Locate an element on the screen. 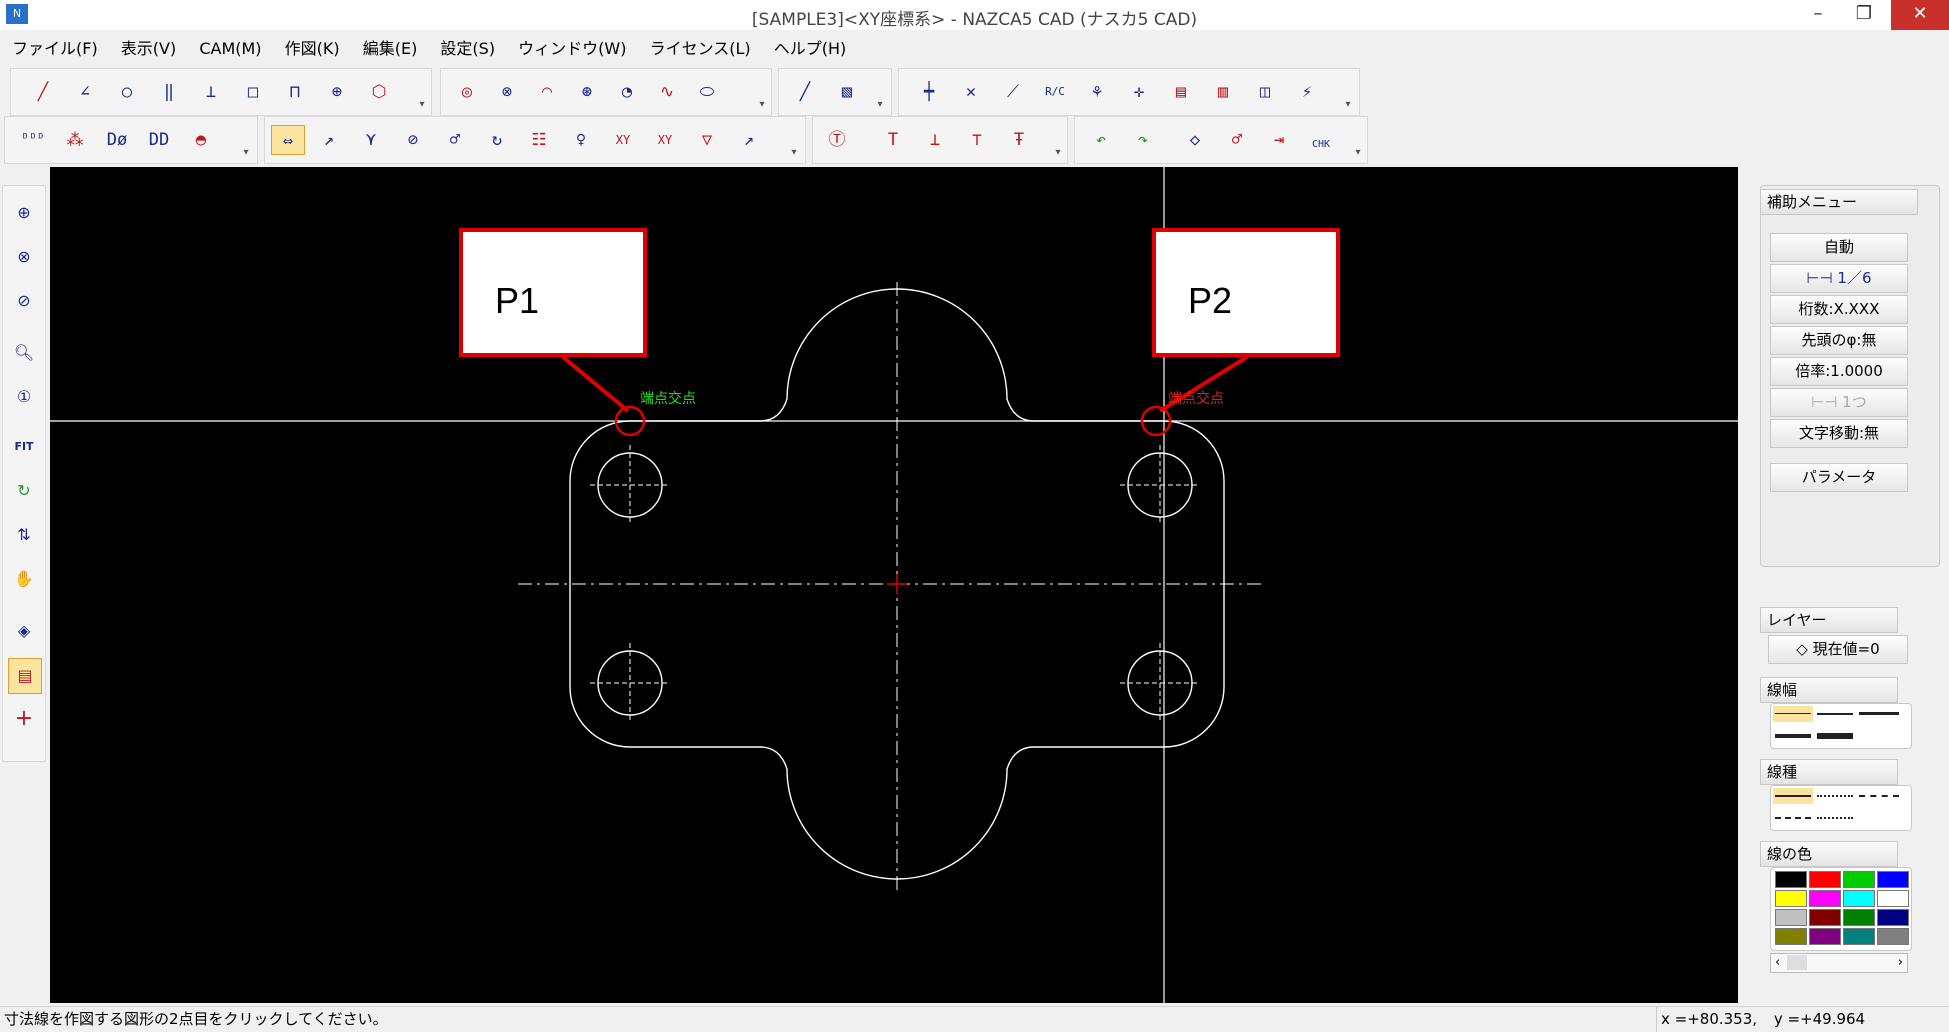 The width and height of the screenshot is (1949, 1032). menu-settings: 設定(S) is located at coordinates (467, 49).